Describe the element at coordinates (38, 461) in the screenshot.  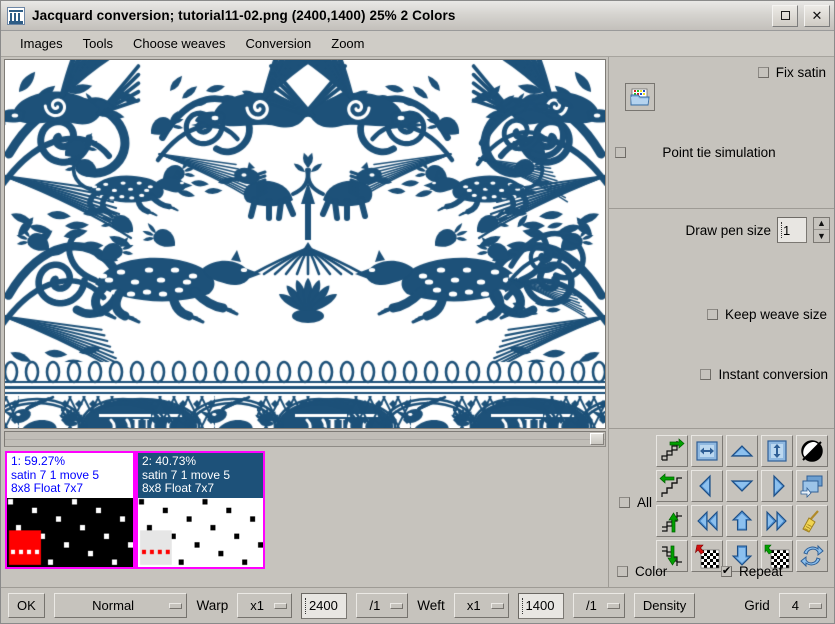
I see `palette-swatch-1-index: 1: 59.27%` at that location.